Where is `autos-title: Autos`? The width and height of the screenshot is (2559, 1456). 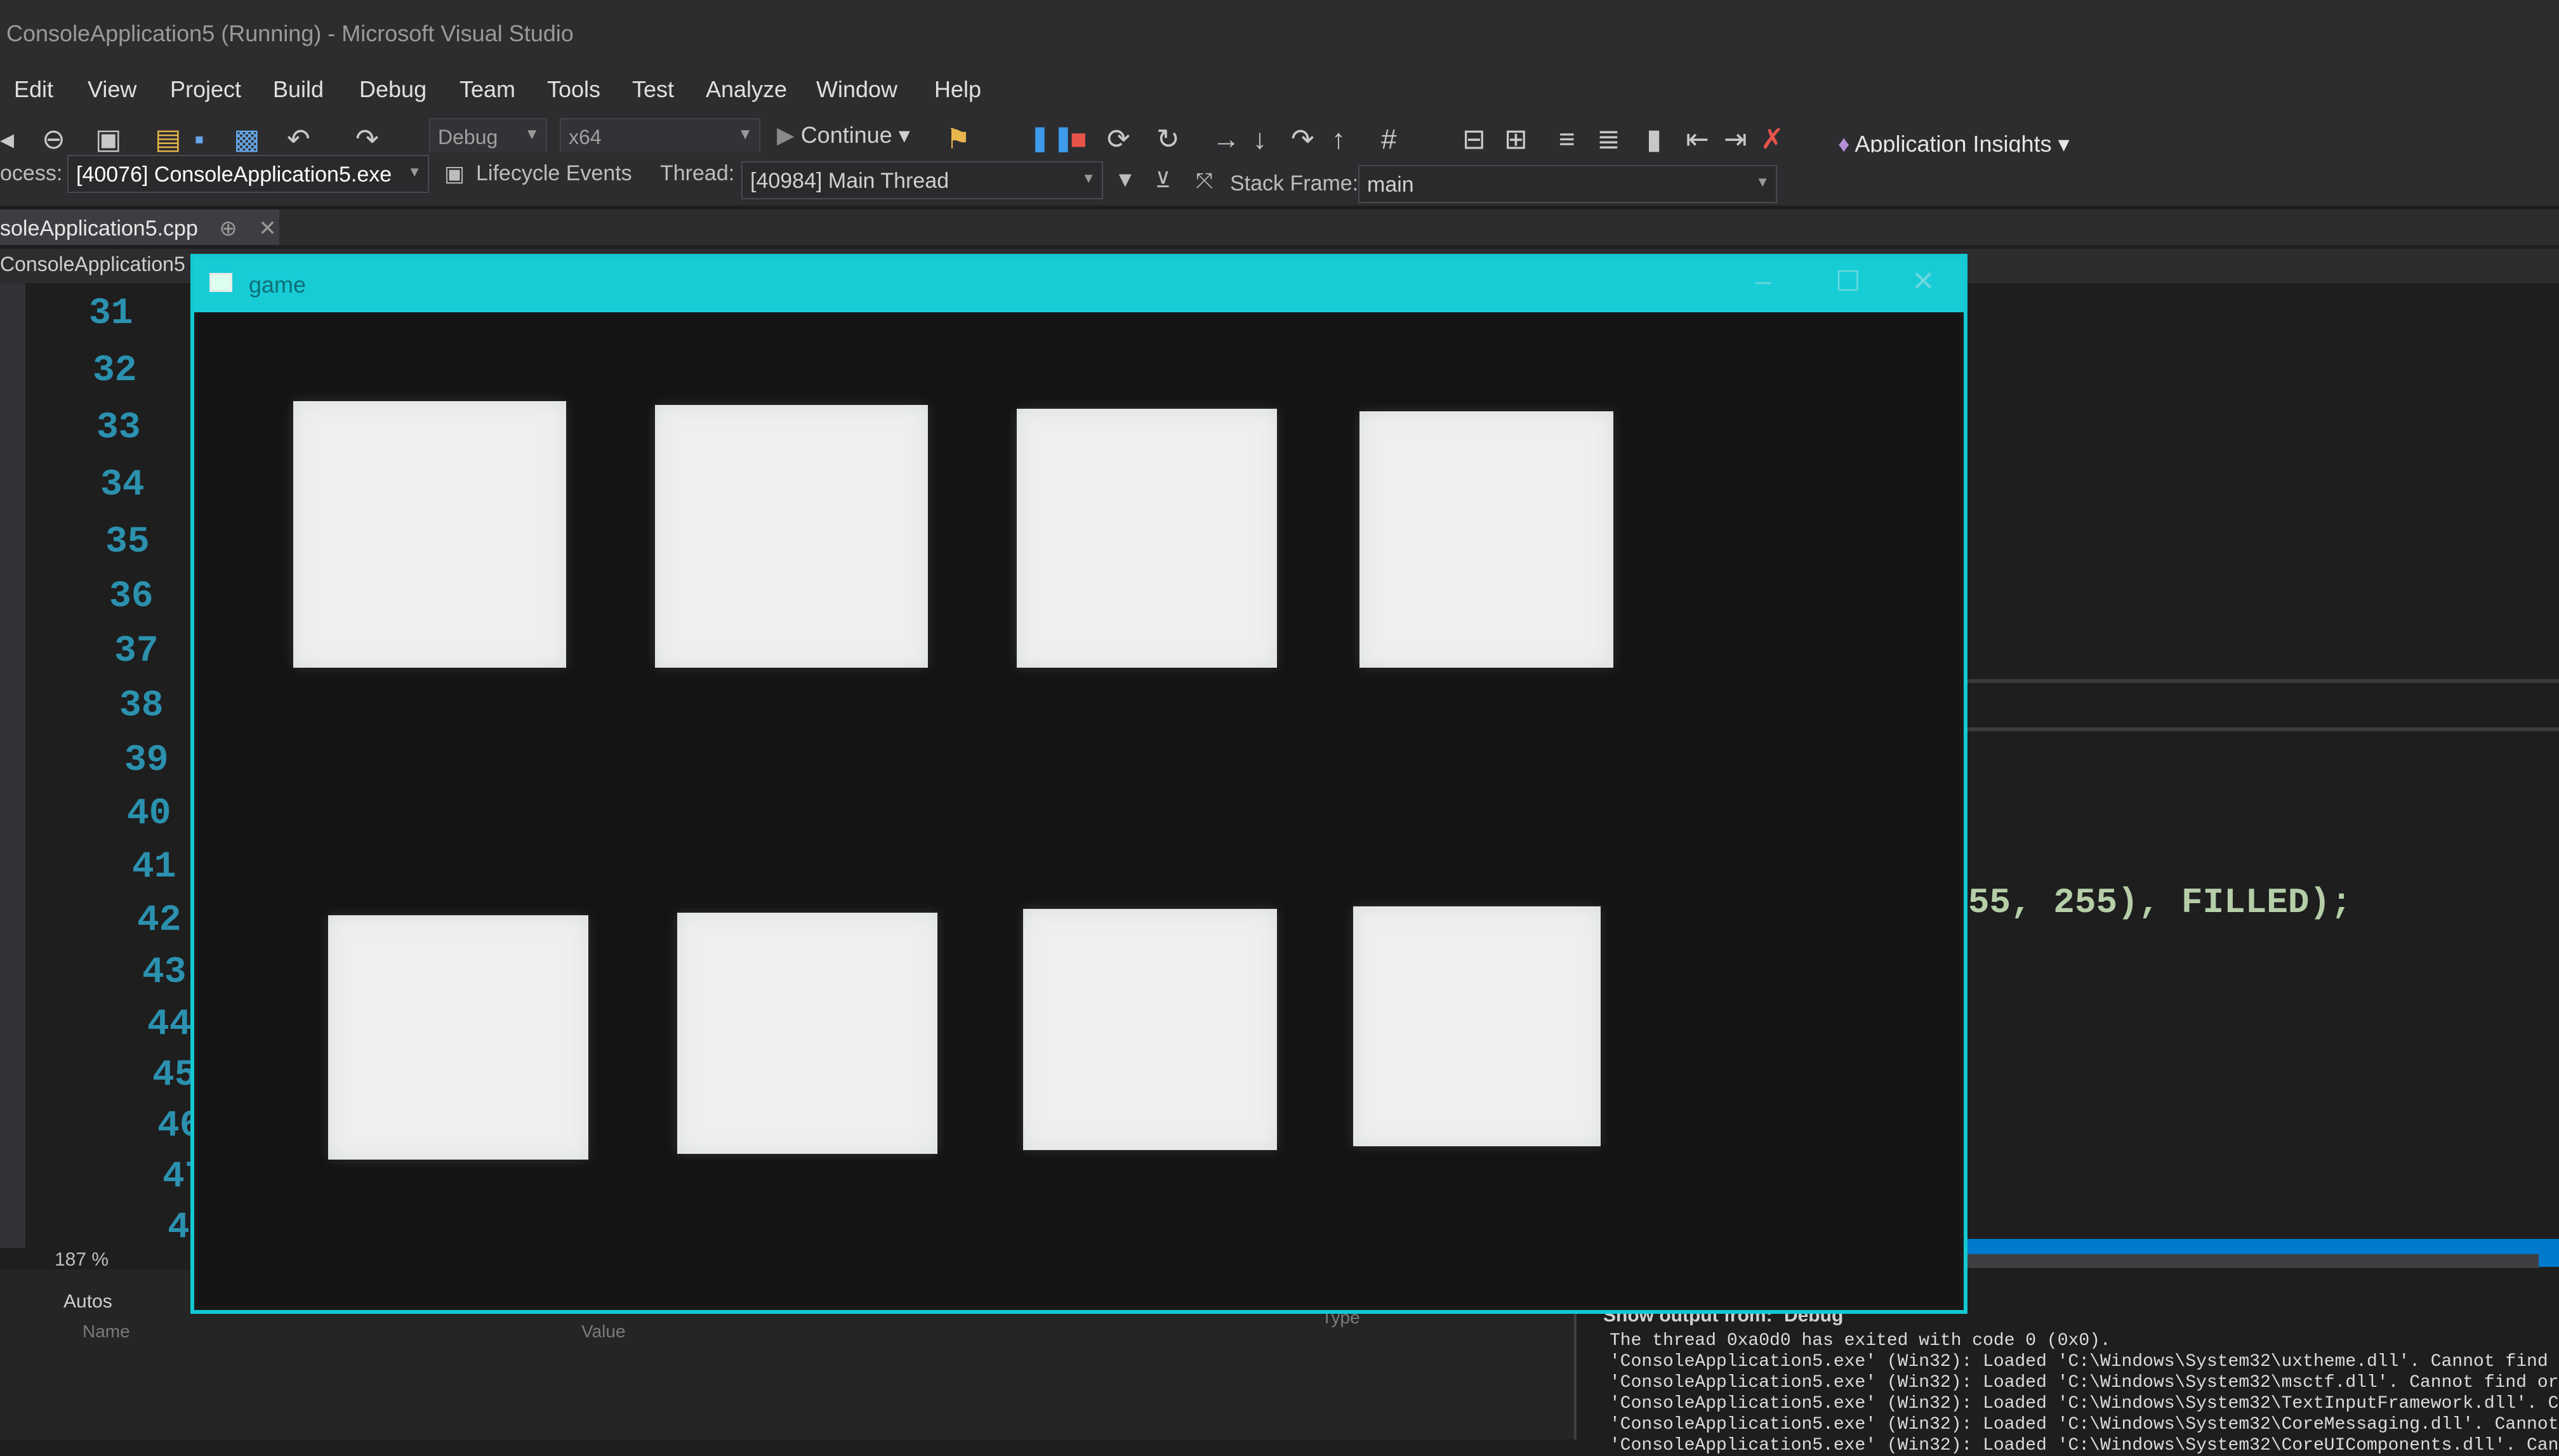
autos-title: Autos is located at coordinates (87, 1301).